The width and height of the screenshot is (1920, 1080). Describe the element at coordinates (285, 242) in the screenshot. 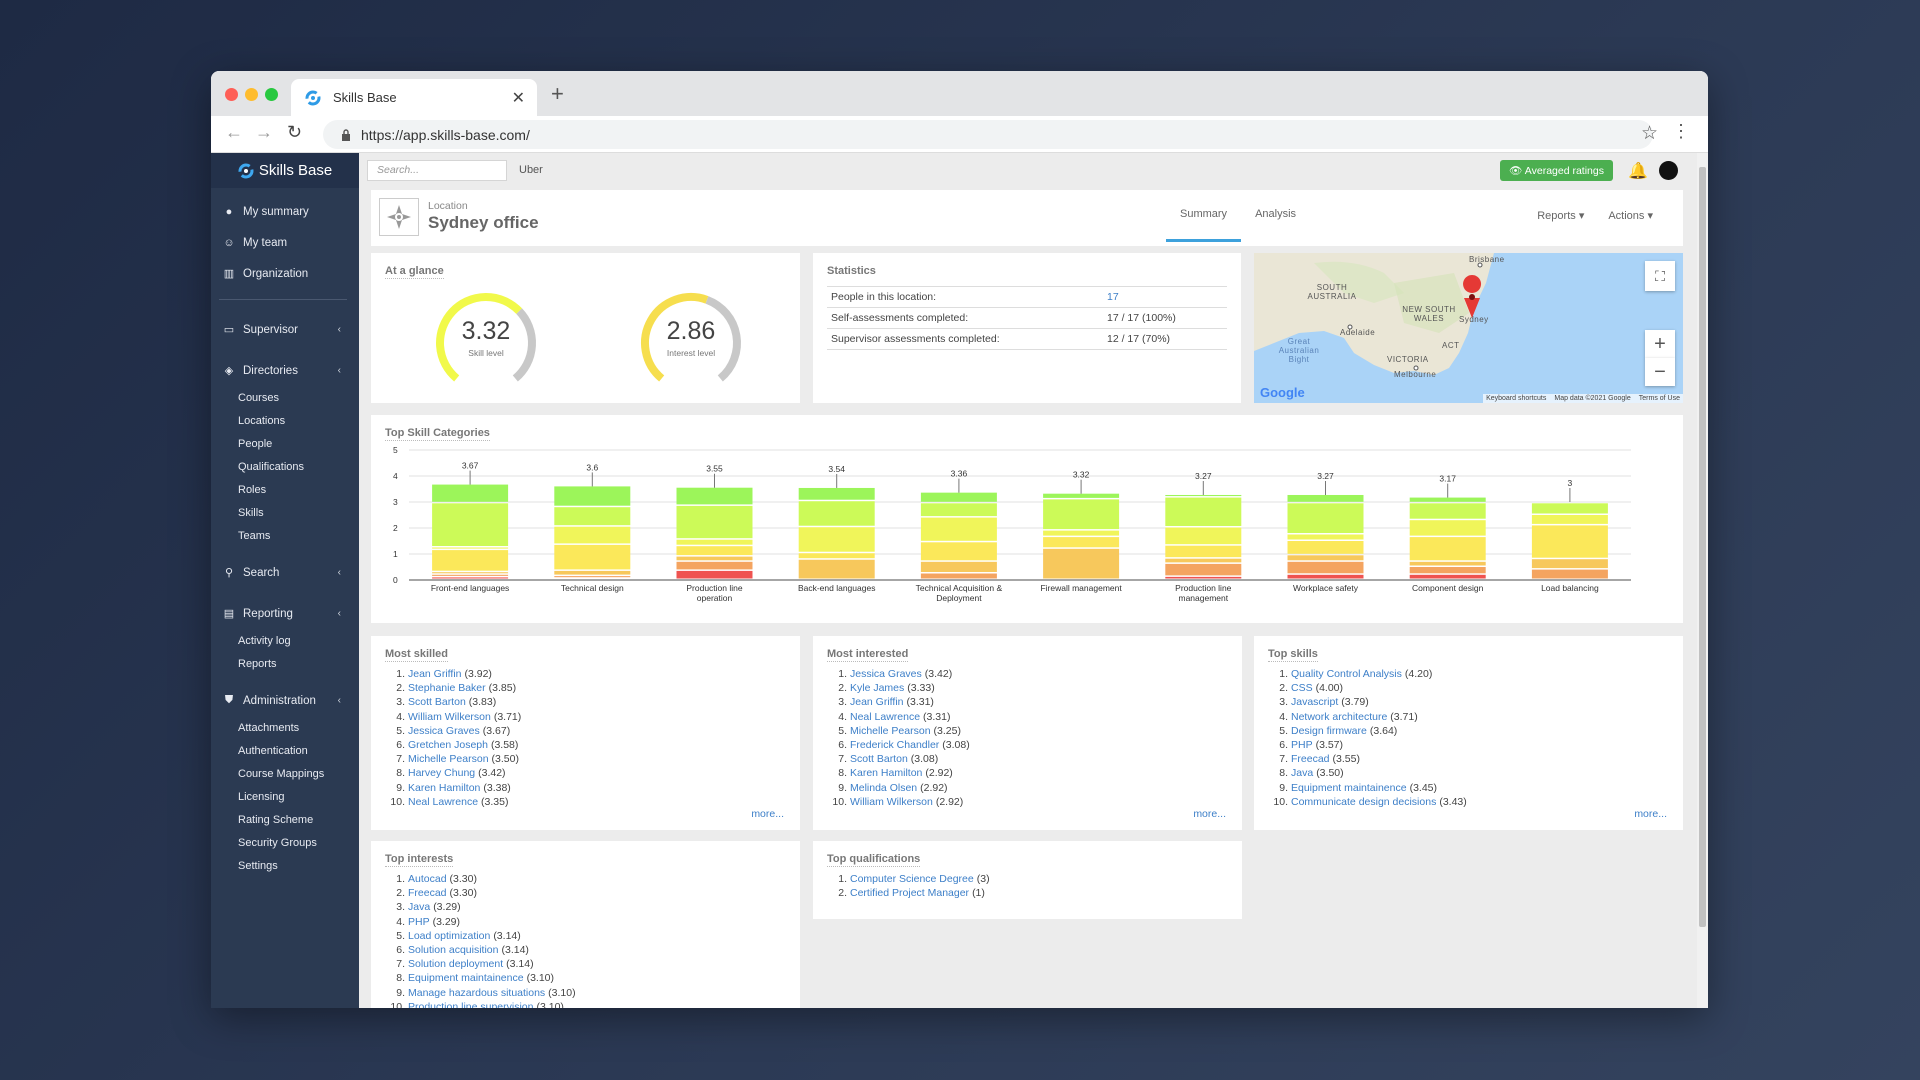

I see `sidebar-item-my-team: ☺ My team` at that location.